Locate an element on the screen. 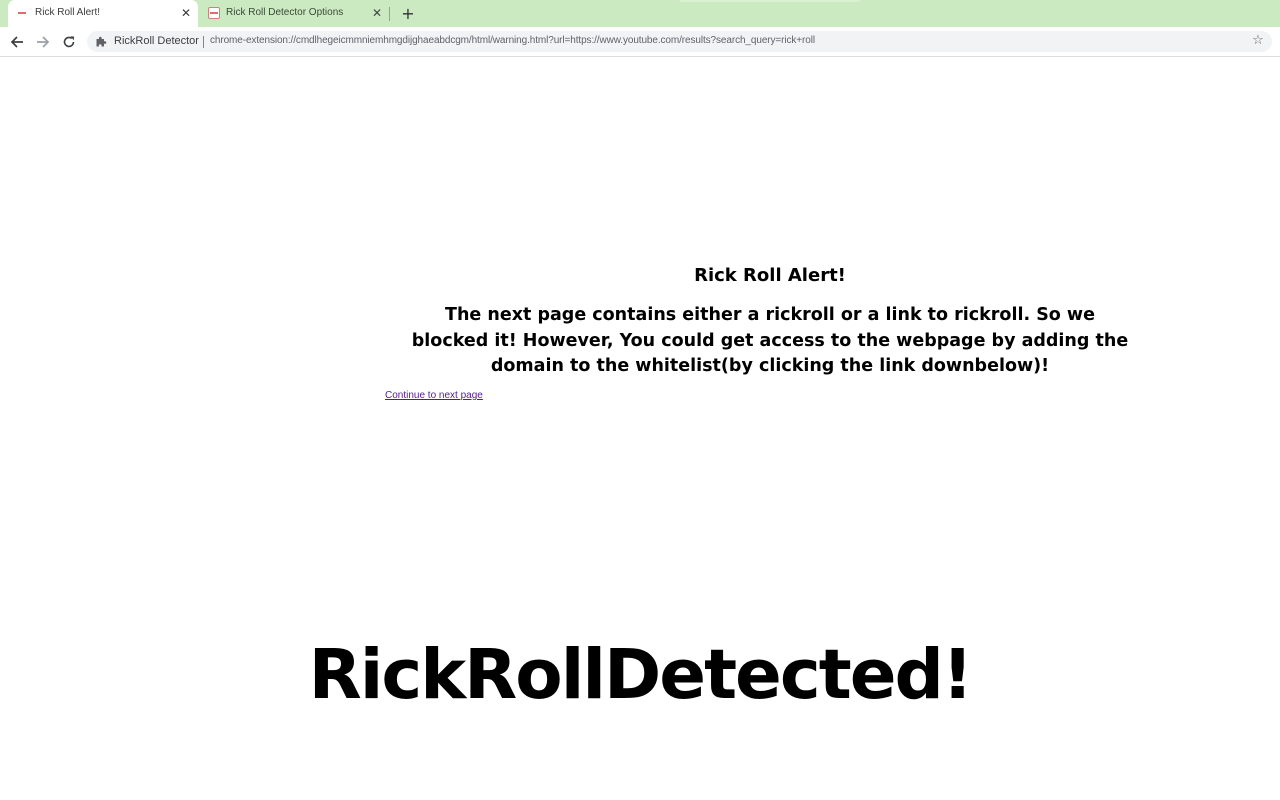 The image size is (1280, 800). extension-name-chip: RickRoll Detector is located at coordinates (156, 41).